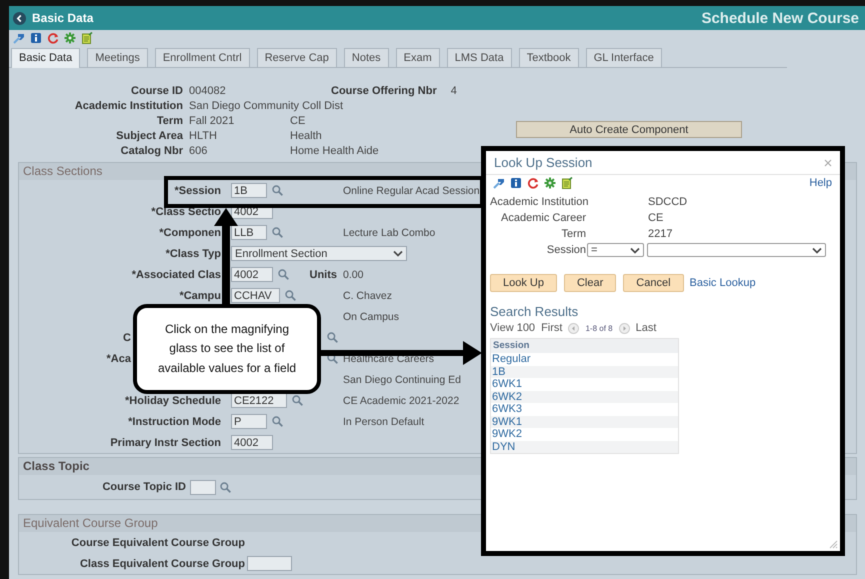 This screenshot has height=579, width=865. What do you see at coordinates (296, 57) in the screenshot?
I see `tab: Reserve Cap` at bounding box center [296, 57].